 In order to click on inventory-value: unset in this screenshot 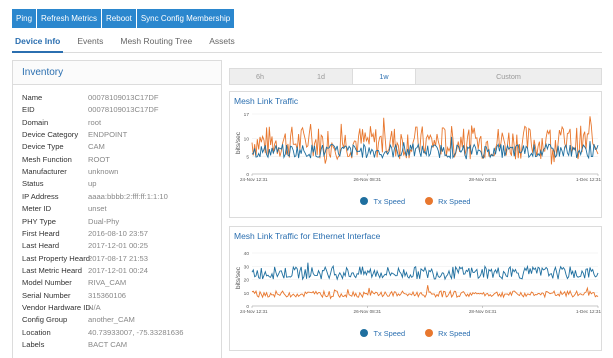, I will do `click(97, 209)`.